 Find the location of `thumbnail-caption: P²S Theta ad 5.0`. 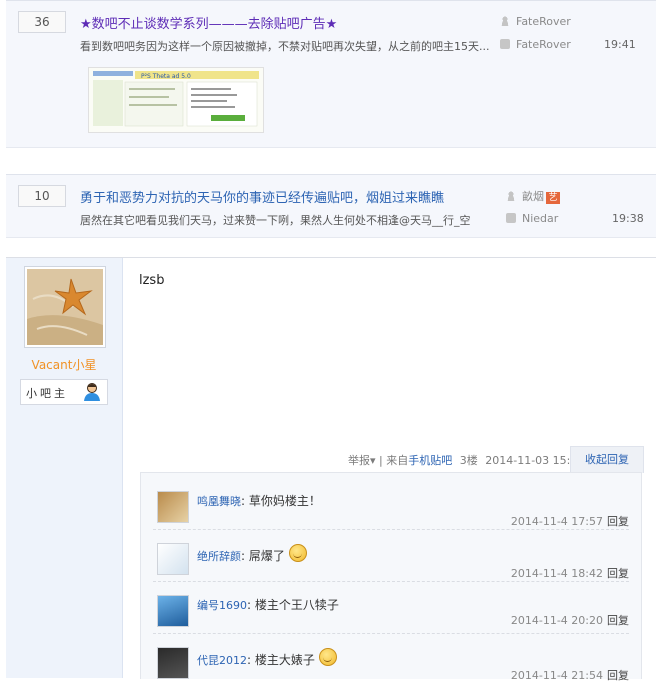

thumbnail-caption: P²S Theta ad 5.0 is located at coordinates (166, 76).